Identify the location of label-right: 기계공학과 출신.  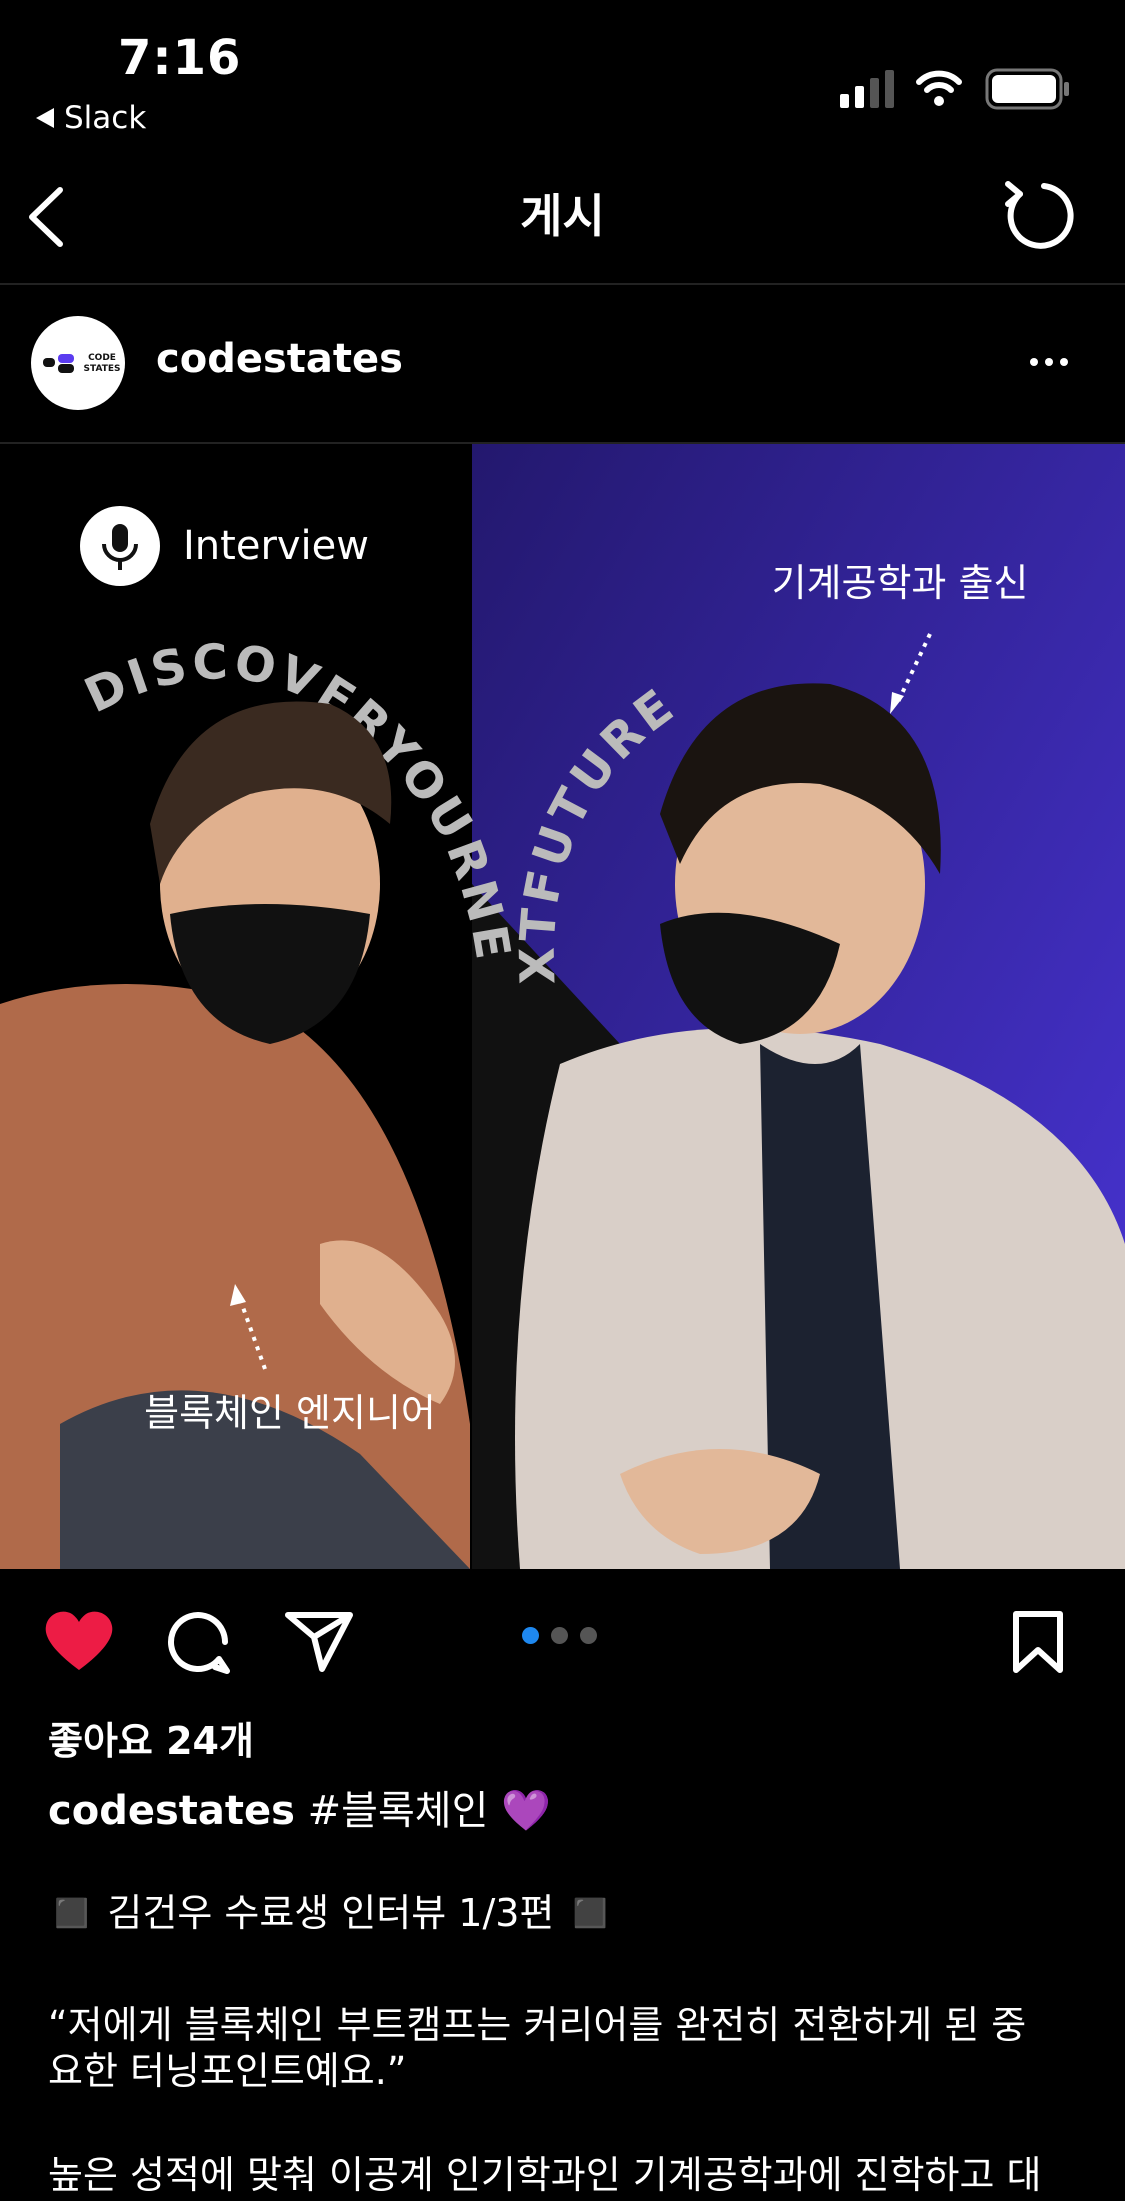
(900, 583).